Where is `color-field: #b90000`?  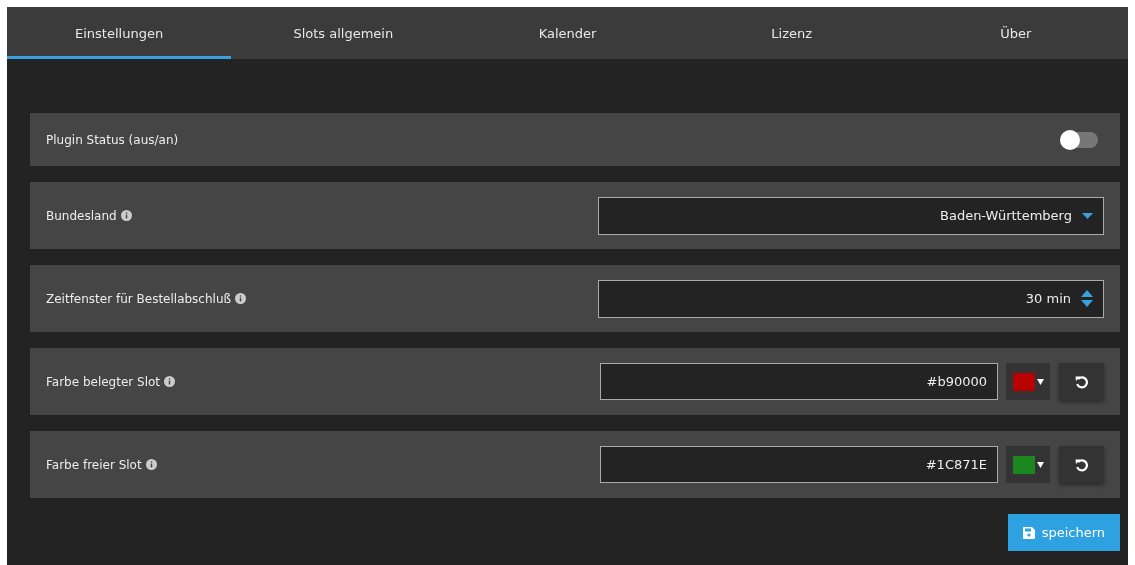 color-field: #b90000 is located at coordinates (799, 381).